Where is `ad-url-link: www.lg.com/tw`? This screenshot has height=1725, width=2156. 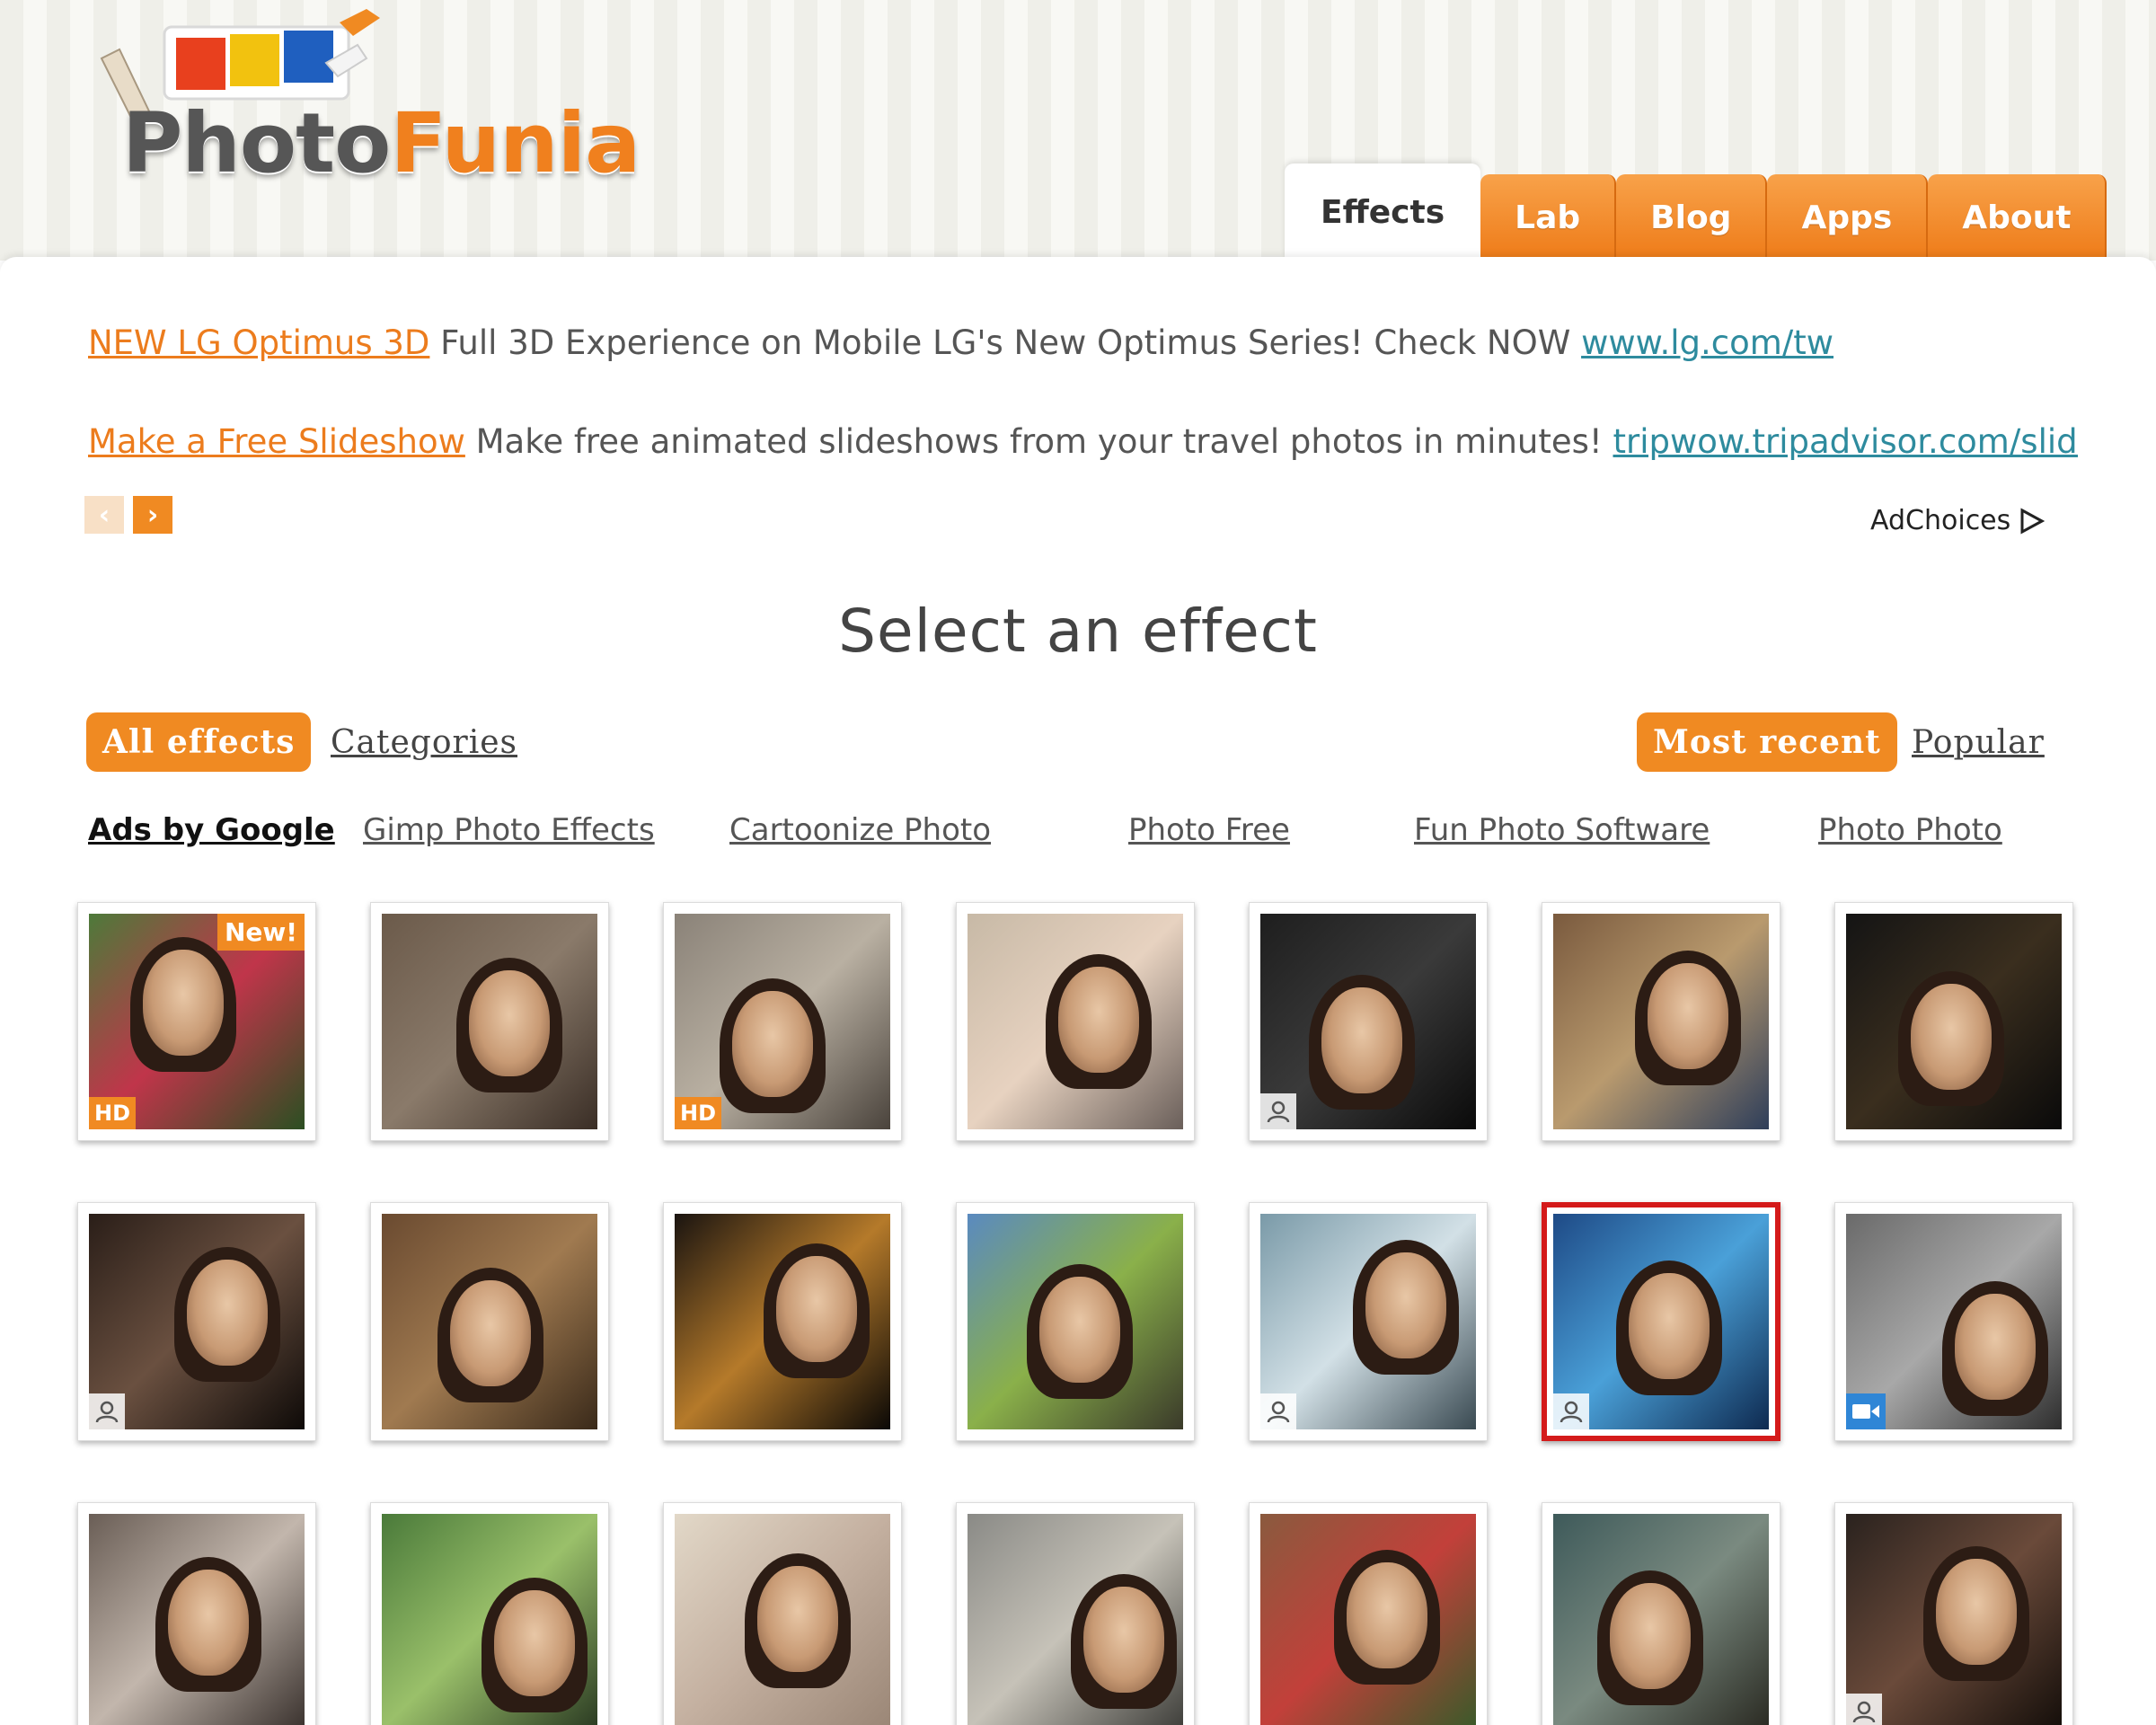 ad-url-link: www.lg.com/tw is located at coordinates (1707, 342).